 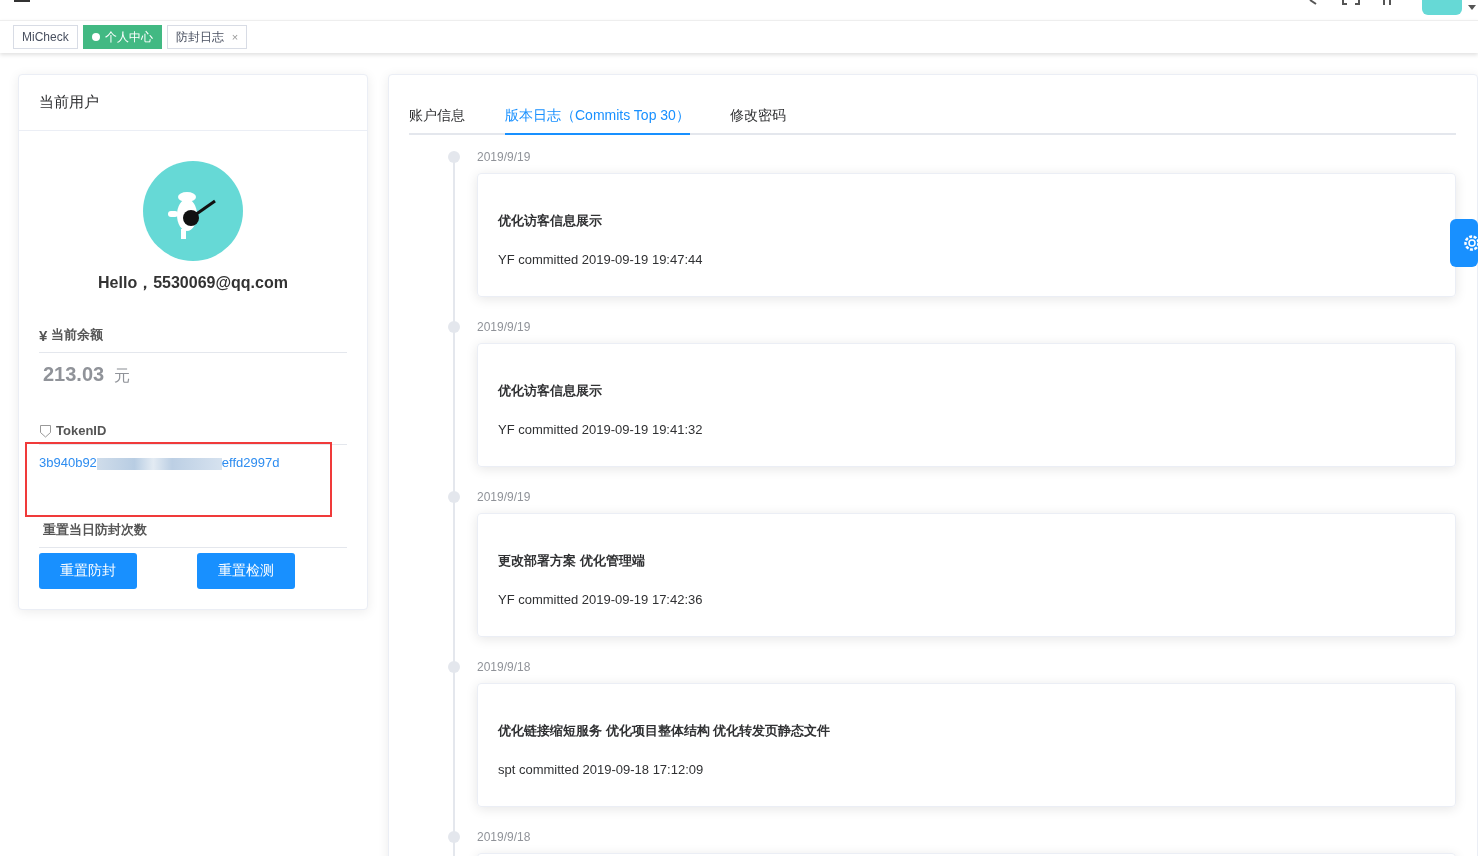 What do you see at coordinates (193, 283) in the screenshot?
I see `greeting-text: Hello，5530069@qq.com` at bounding box center [193, 283].